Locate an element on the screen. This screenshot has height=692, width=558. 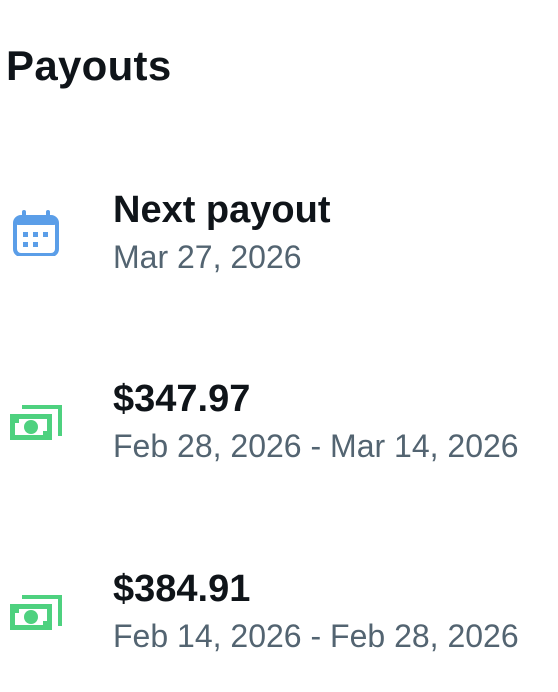
payout-amount: $347.97 is located at coordinates (182, 399).